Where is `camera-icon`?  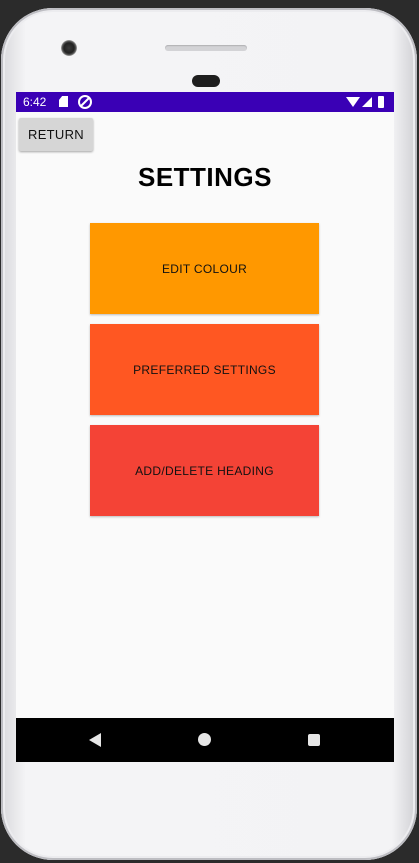 camera-icon is located at coordinates (69, 48).